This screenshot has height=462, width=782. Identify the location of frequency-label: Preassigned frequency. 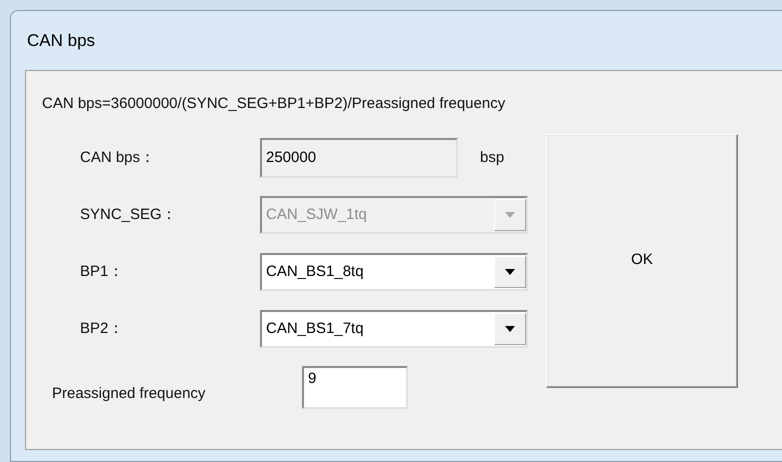
(128, 394).